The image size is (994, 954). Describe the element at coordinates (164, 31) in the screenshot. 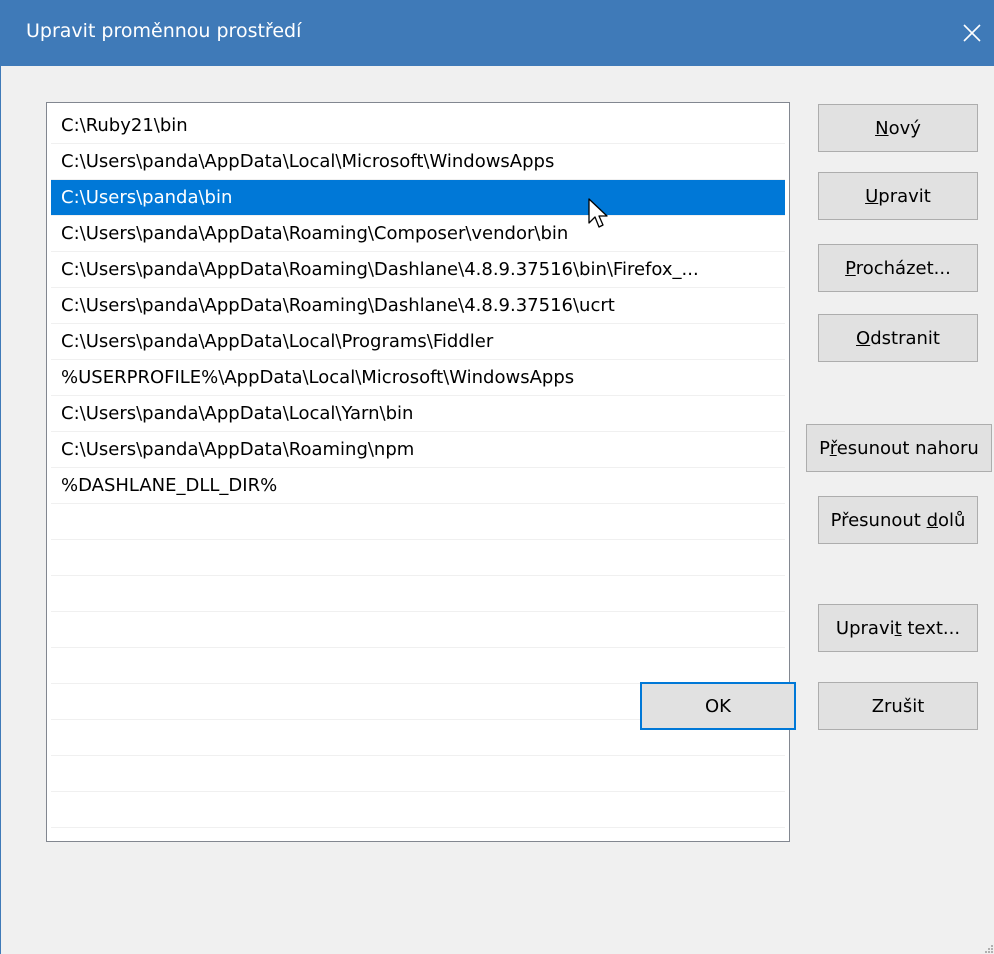

I see `dialog-title: Upravit proměnnou prostředí` at that location.